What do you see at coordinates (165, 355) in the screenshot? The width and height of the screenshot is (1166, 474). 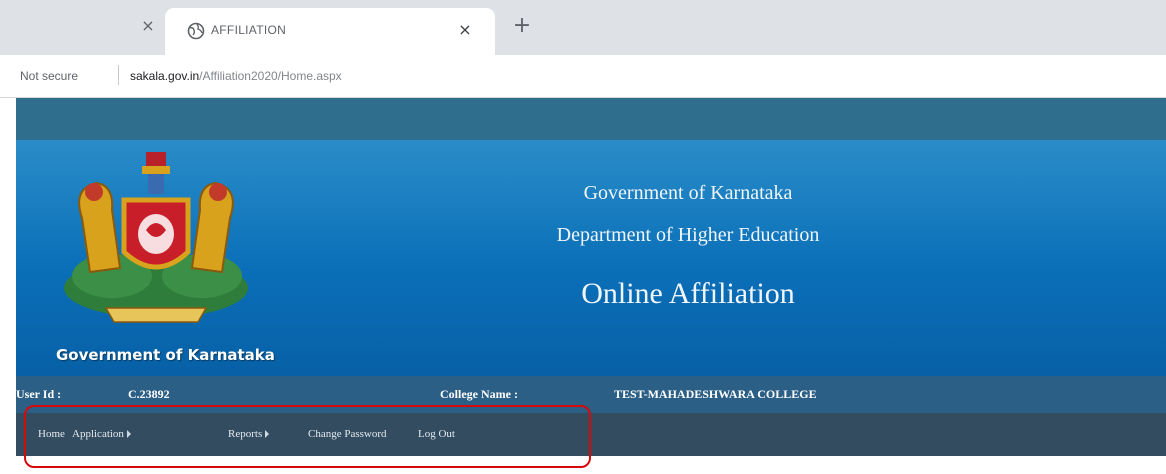 I see `emblem-caption: Government of Karnataka` at bounding box center [165, 355].